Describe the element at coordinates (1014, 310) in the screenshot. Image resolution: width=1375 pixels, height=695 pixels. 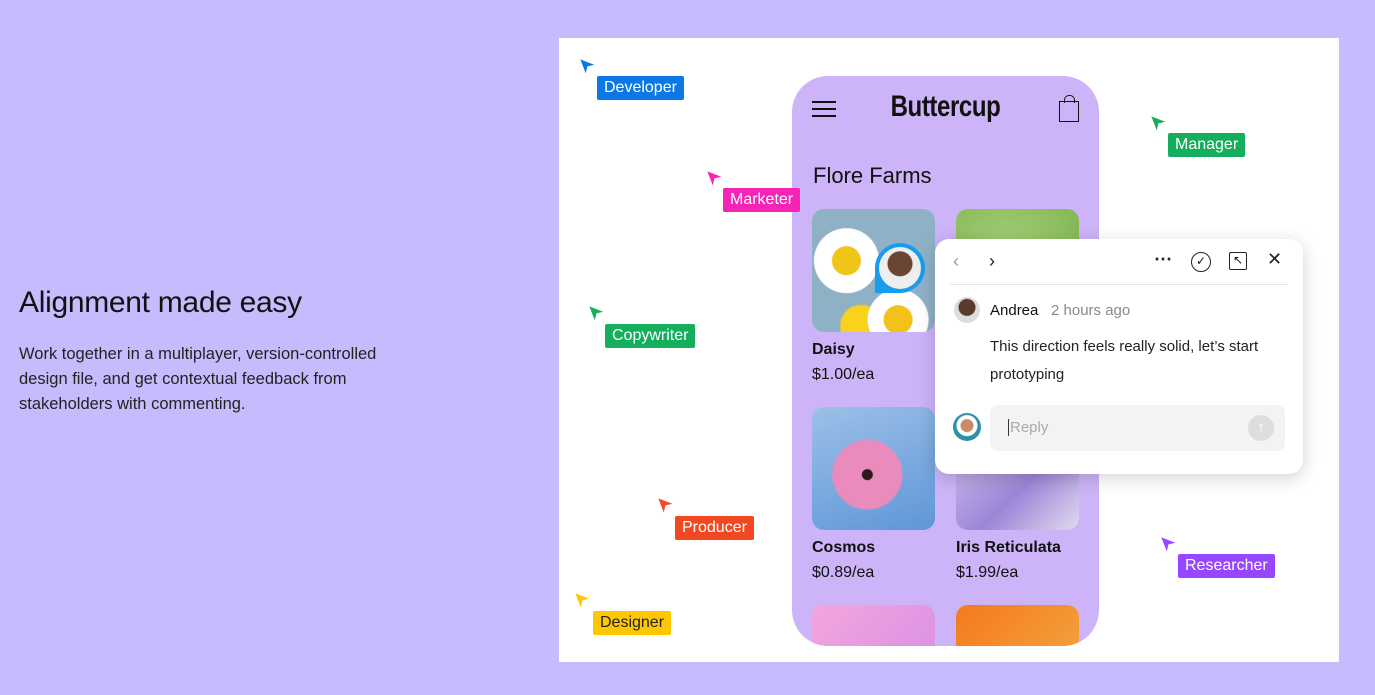
I see `comment-author: Andrea` at that location.